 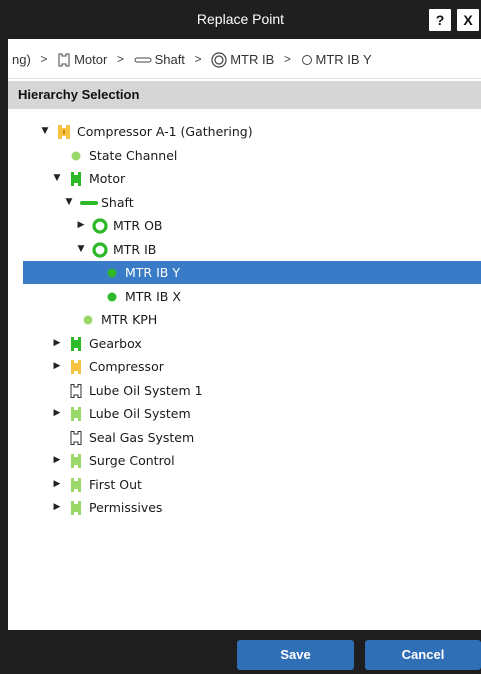 I want to click on tree-node: ▶ Permissives, so click(x=252, y=507).